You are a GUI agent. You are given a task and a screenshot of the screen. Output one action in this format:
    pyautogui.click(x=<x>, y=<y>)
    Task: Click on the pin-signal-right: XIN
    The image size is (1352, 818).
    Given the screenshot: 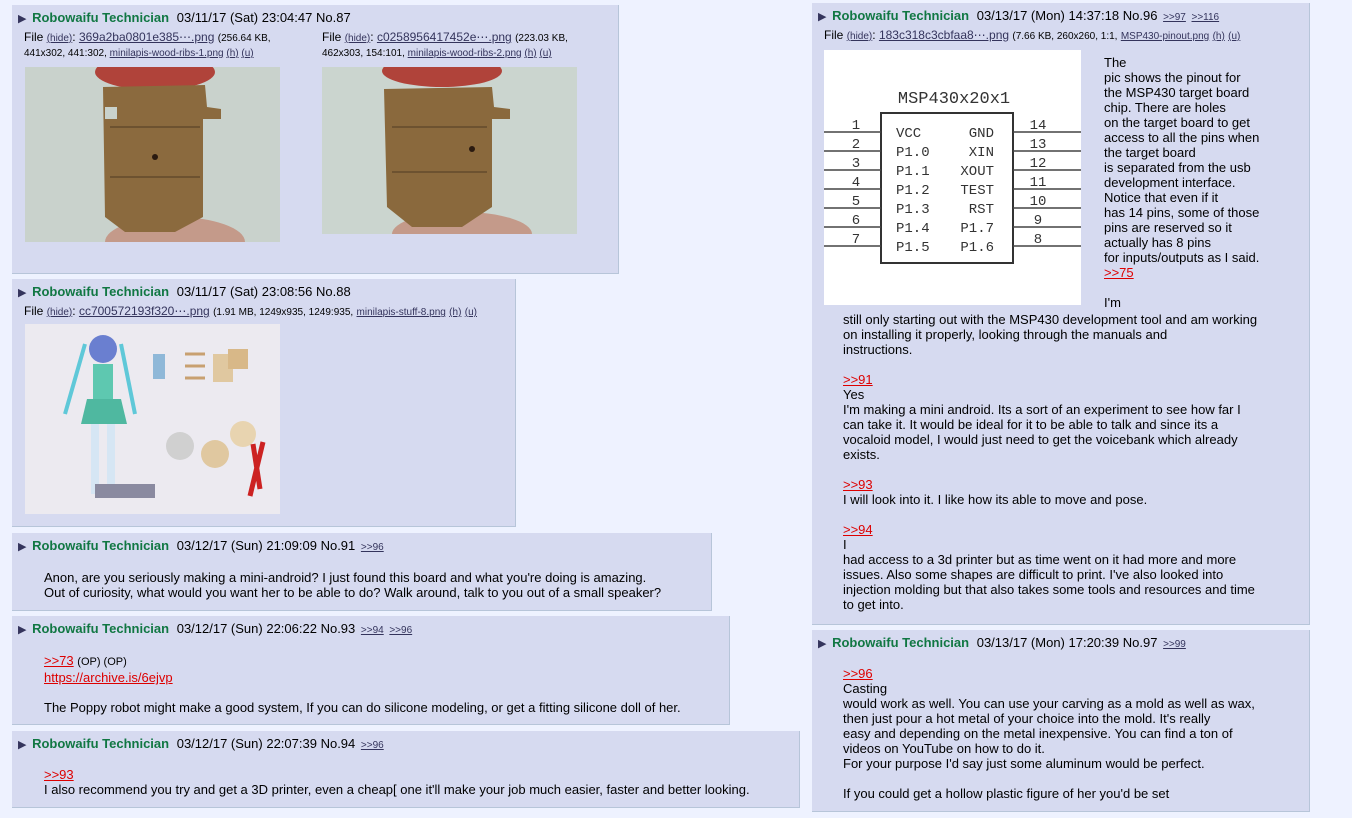 What is the action you would take?
    pyautogui.click(x=981, y=153)
    